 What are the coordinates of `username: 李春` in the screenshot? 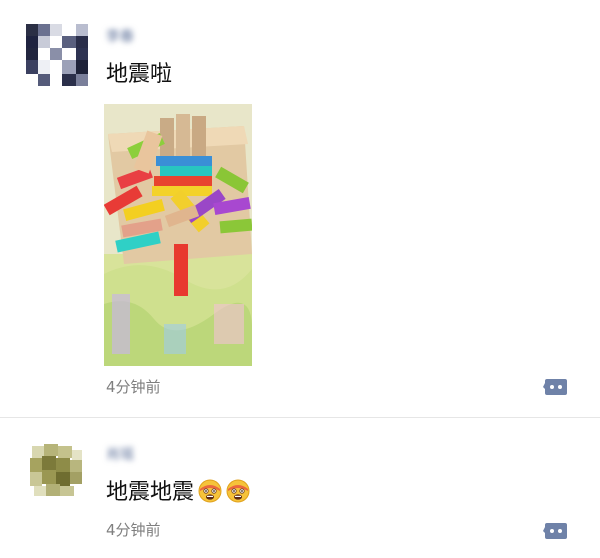 It's located at (131, 37).